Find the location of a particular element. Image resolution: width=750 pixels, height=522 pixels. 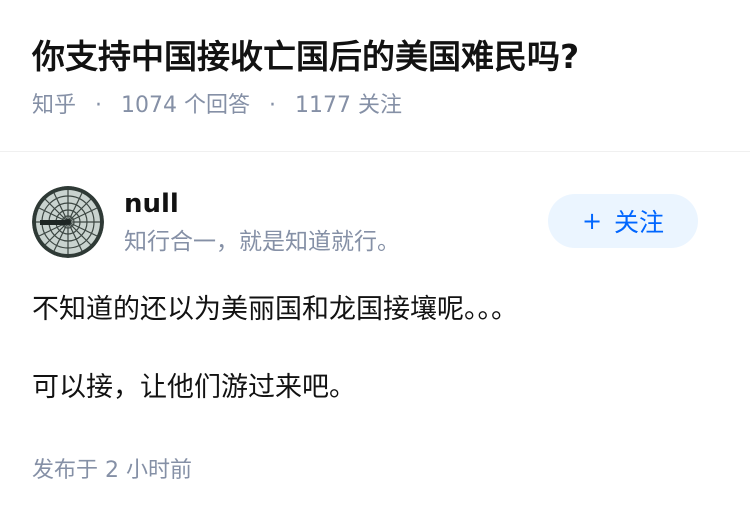

followers-count: 1177 关注 is located at coordinates (348, 105).